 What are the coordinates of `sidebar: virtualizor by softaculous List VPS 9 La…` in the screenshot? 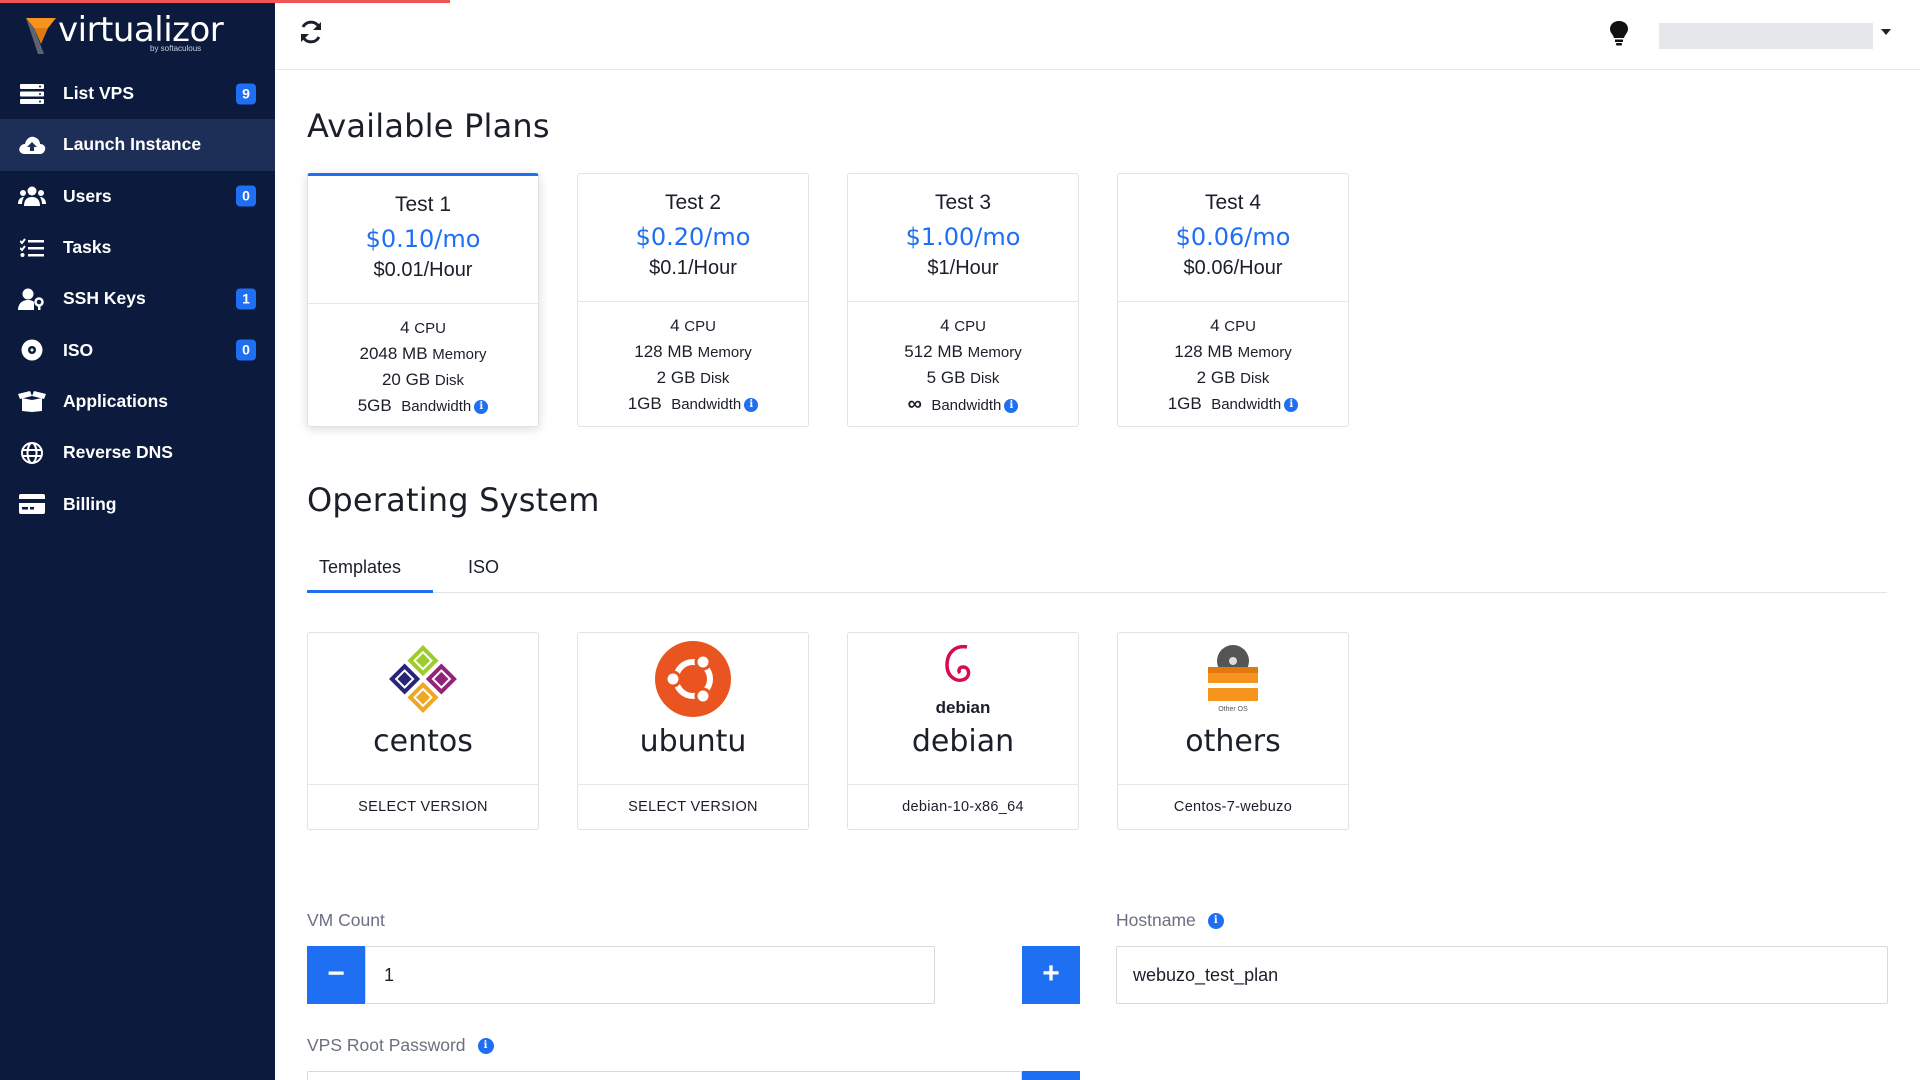 It's located at (137, 540).